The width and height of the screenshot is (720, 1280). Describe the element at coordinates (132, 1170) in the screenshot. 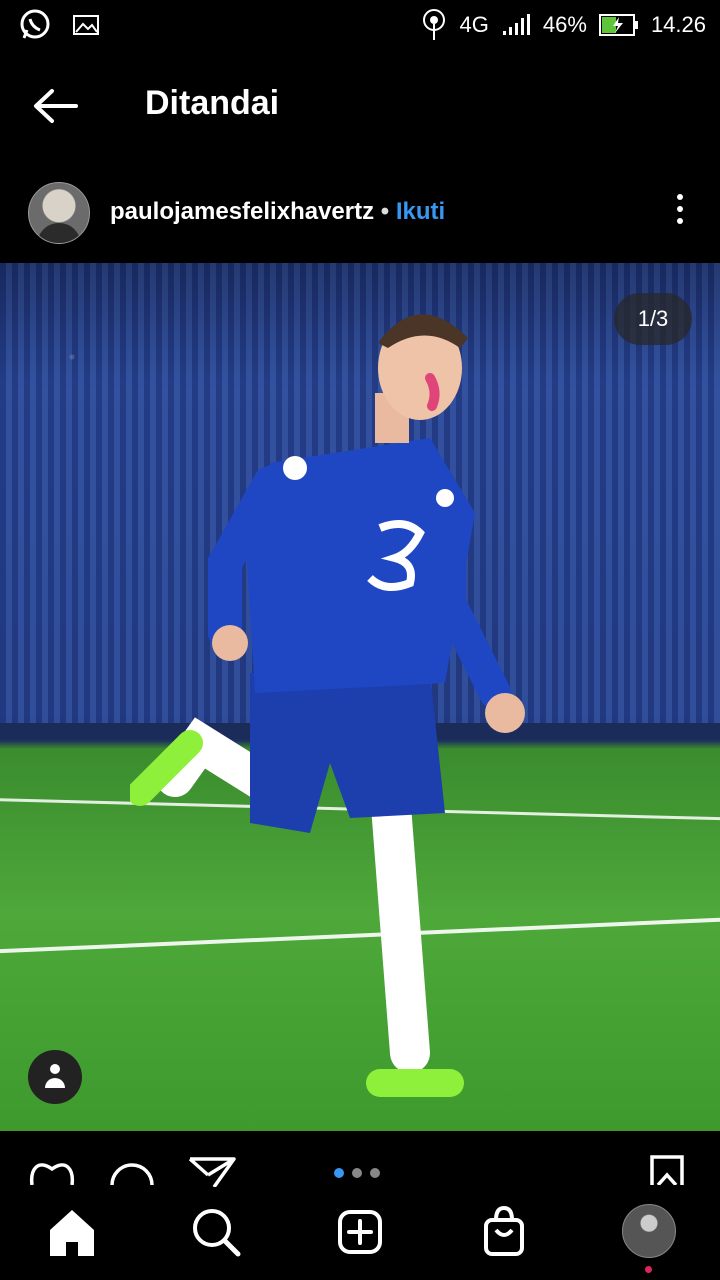

I see `comment-icon` at that location.